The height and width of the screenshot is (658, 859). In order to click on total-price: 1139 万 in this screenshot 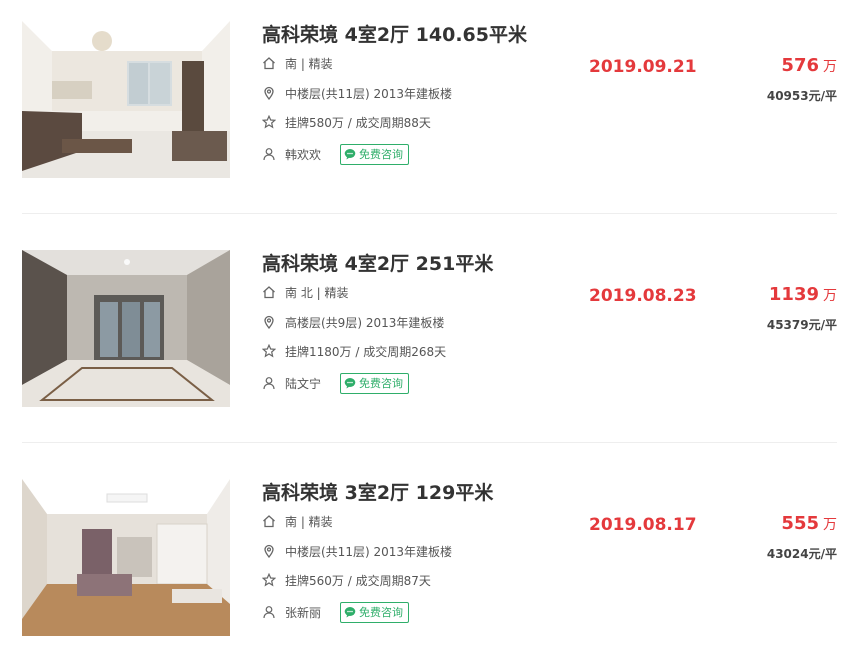, I will do `click(803, 294)`.